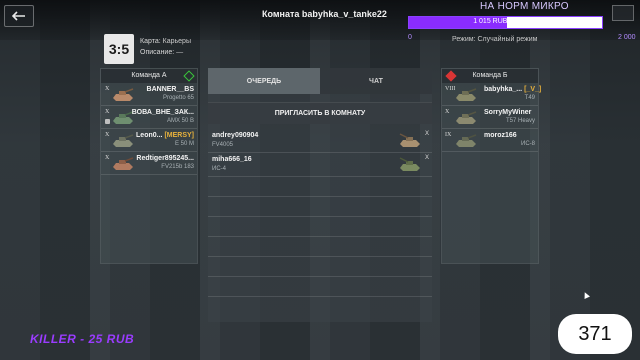  Describe the element at coordinates (528, 144) in the screenshot. I see `player-tank: ИС-8` at that location.